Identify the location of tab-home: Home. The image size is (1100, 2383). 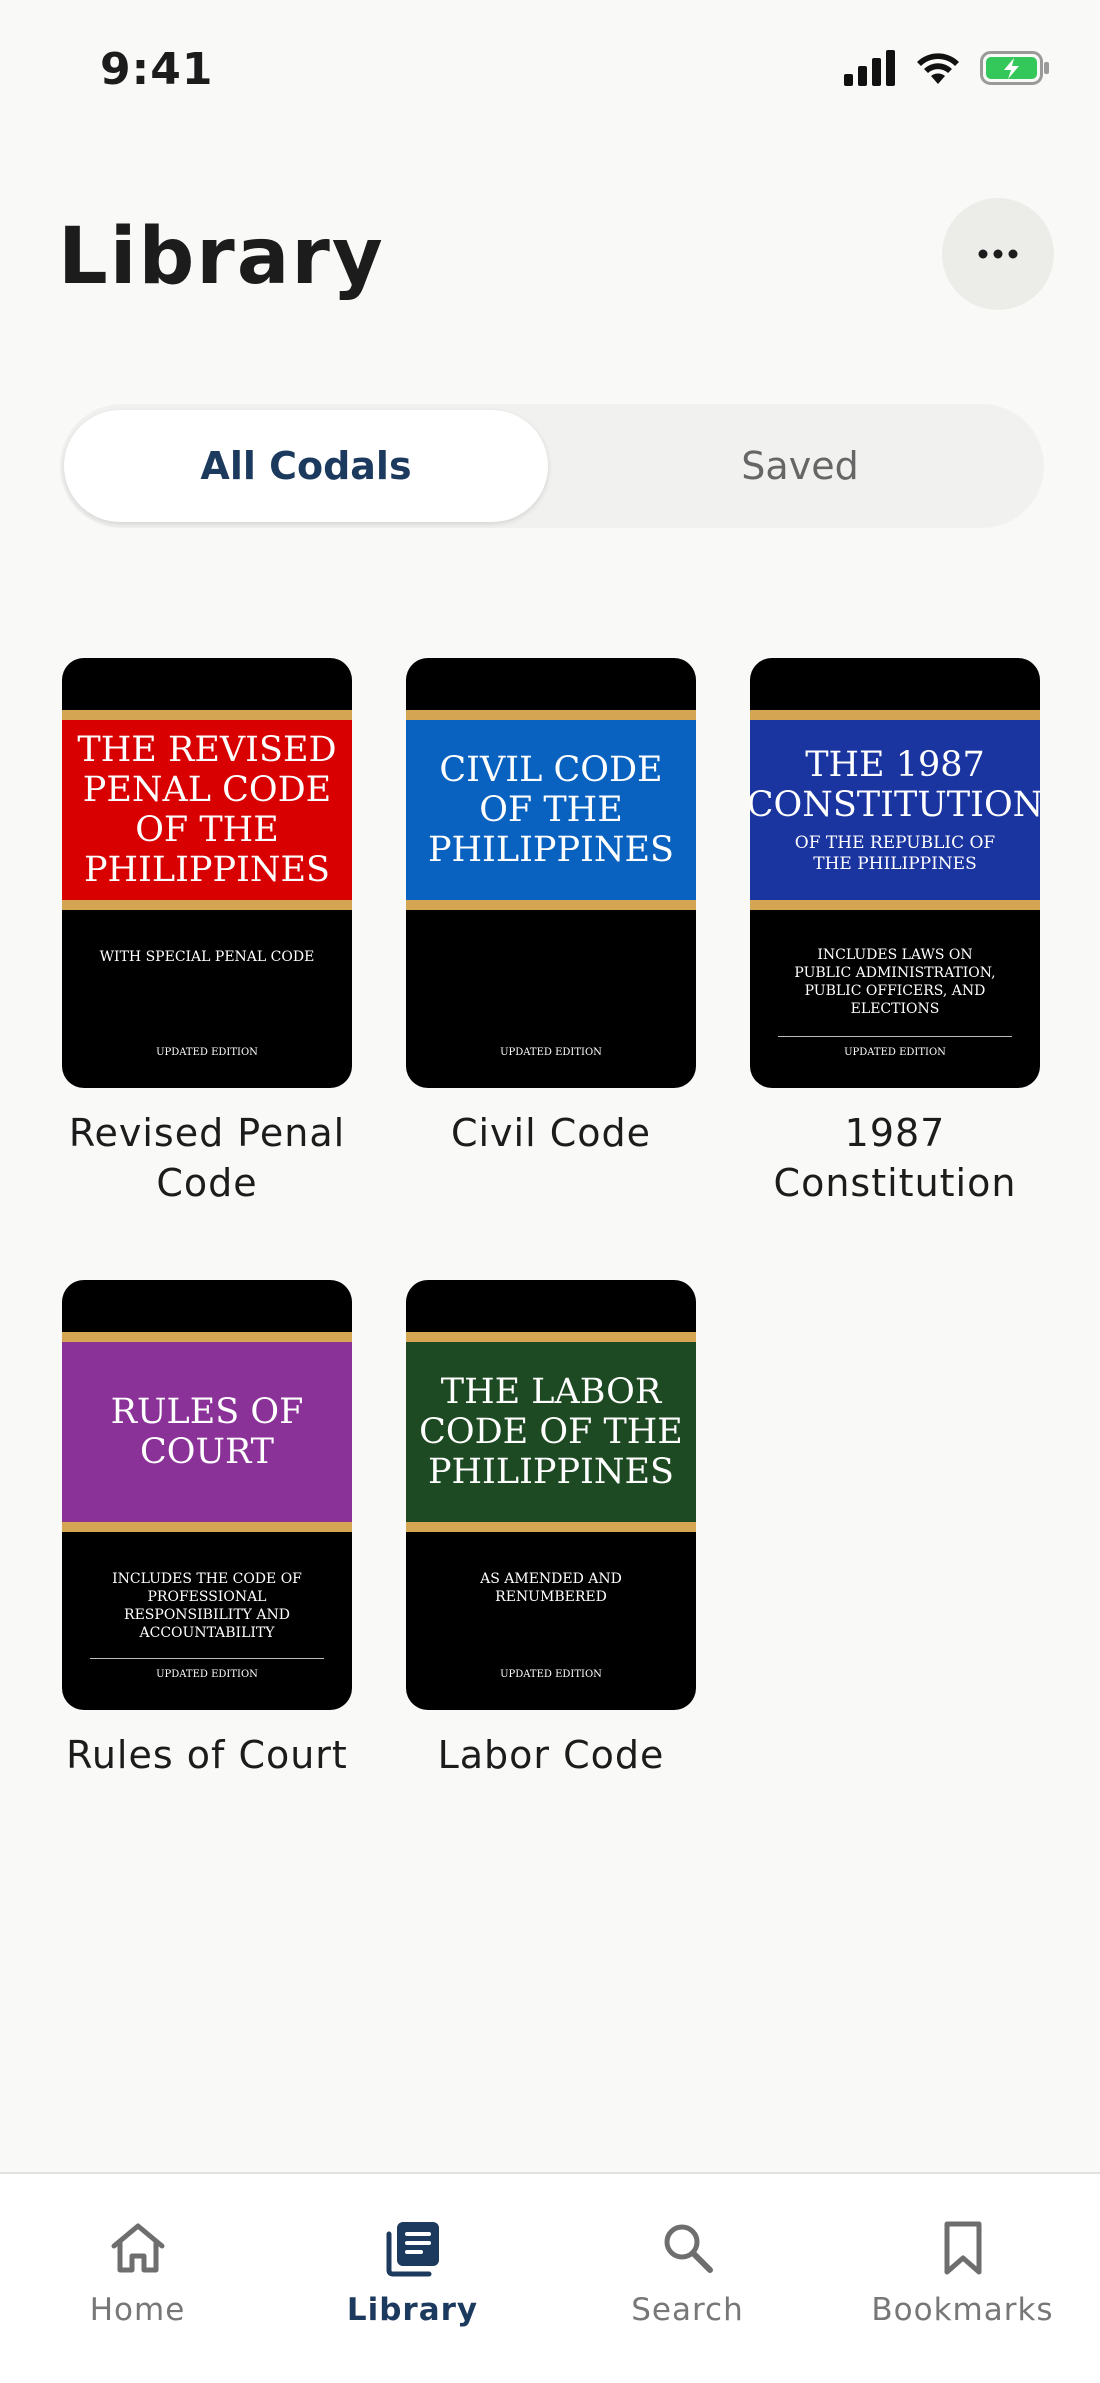
(137, 2269).